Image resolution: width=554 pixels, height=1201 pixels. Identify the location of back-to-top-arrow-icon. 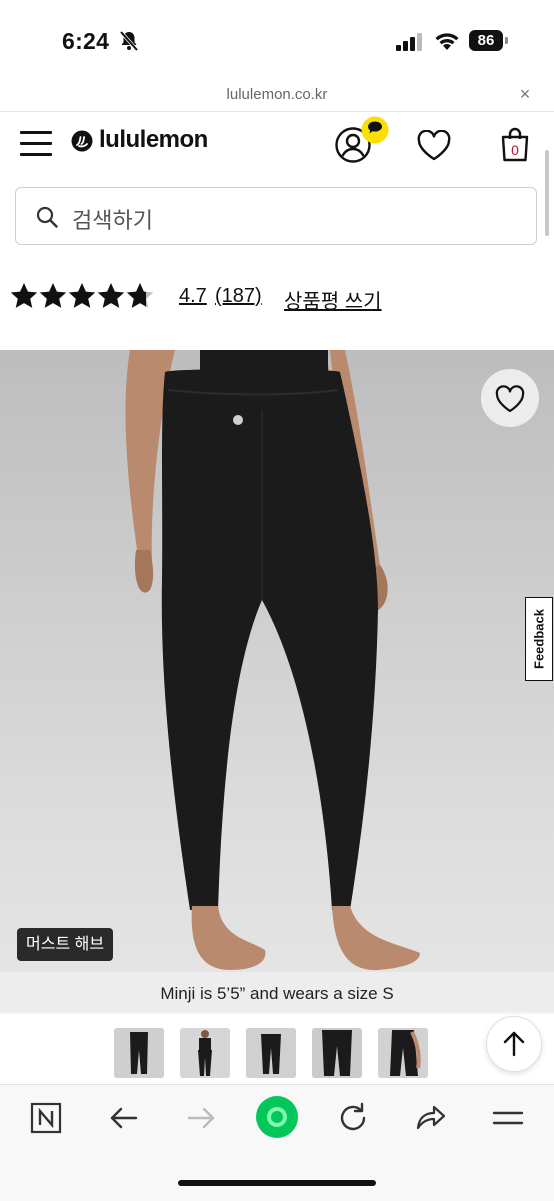
(514, 1044).